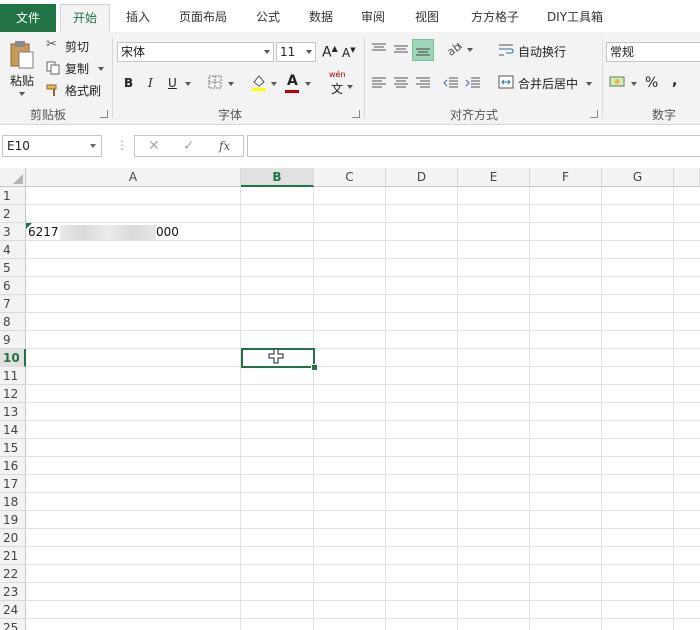 The width and height of the screenshot is (700, 630). What do you see at coordinates (422, 177) in the screenshot?
I see `column-header-d: D` at bounding box center [422, 177].